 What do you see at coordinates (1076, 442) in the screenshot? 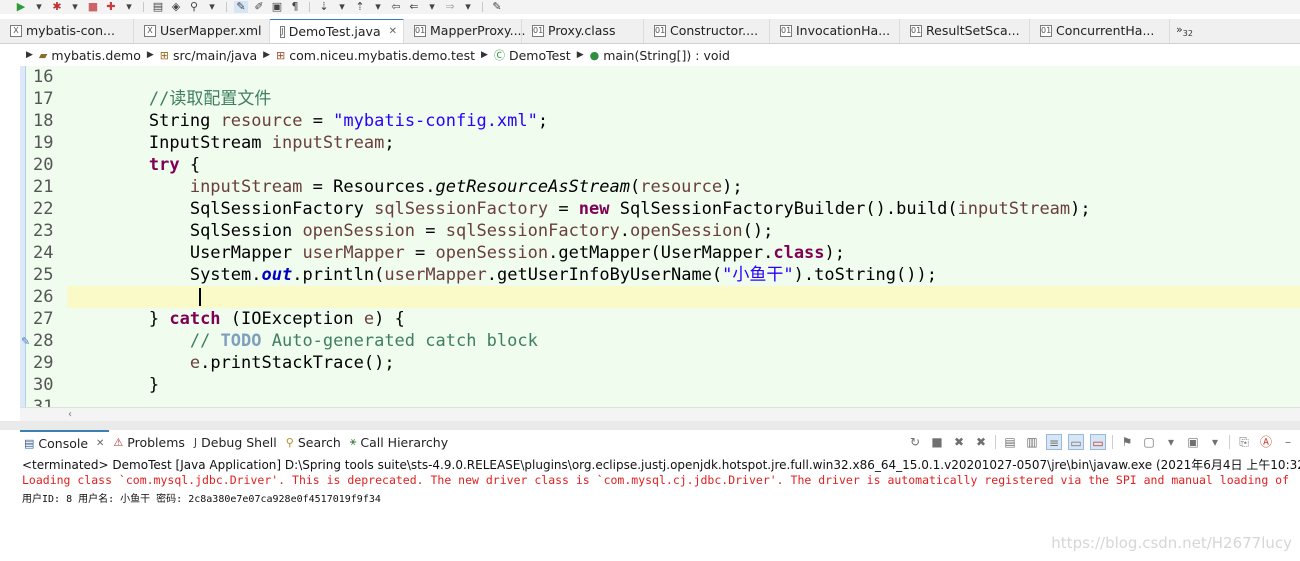
I see `show-on-stdout-icon: ▭` at bounding box center [1076, 442].